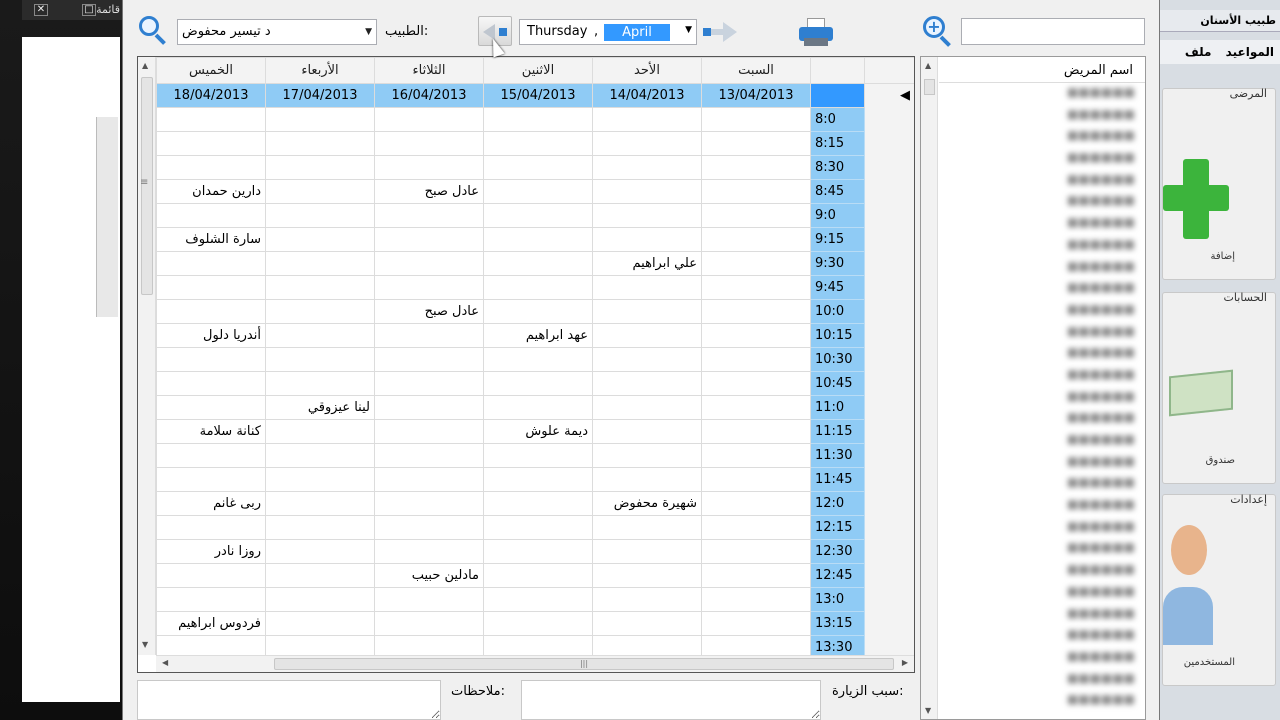 This screenshot has height=720, width=1280. Describe the element at coordinates (647, 503) in the screenshot. I see `appointment-cell: شهيرة محفوض` at that location.